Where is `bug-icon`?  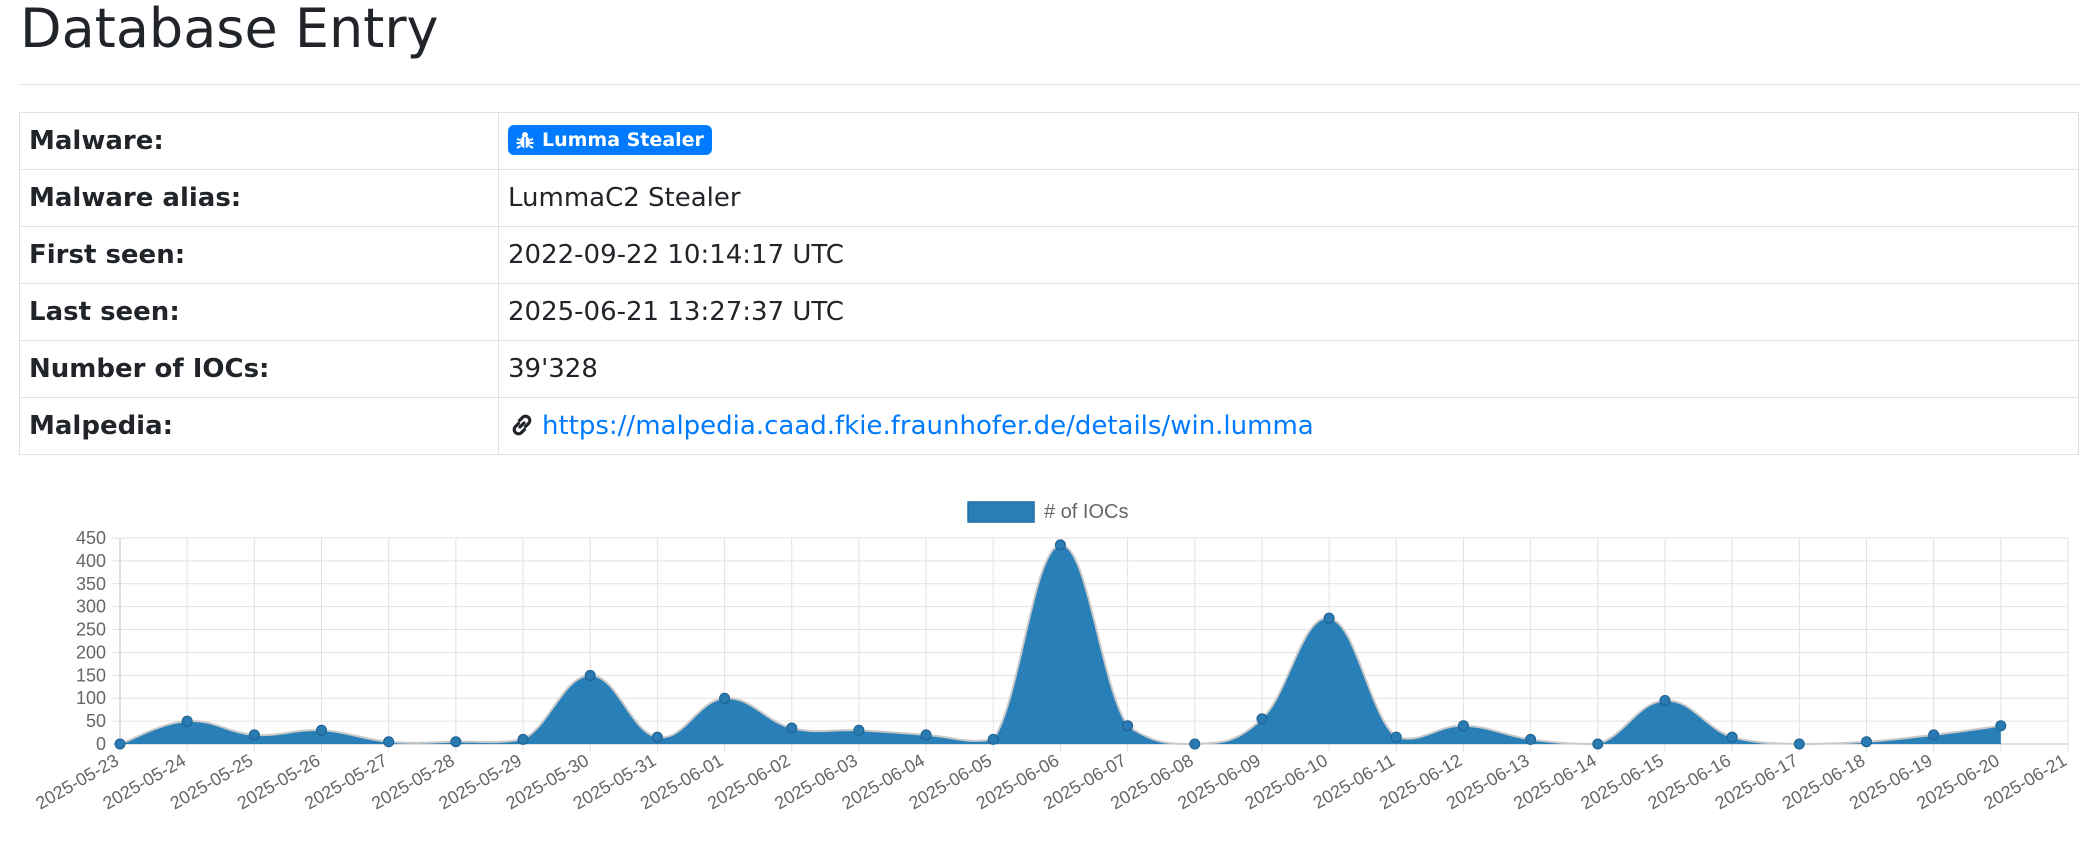 bug-icon is located at coordinates (525, 140).